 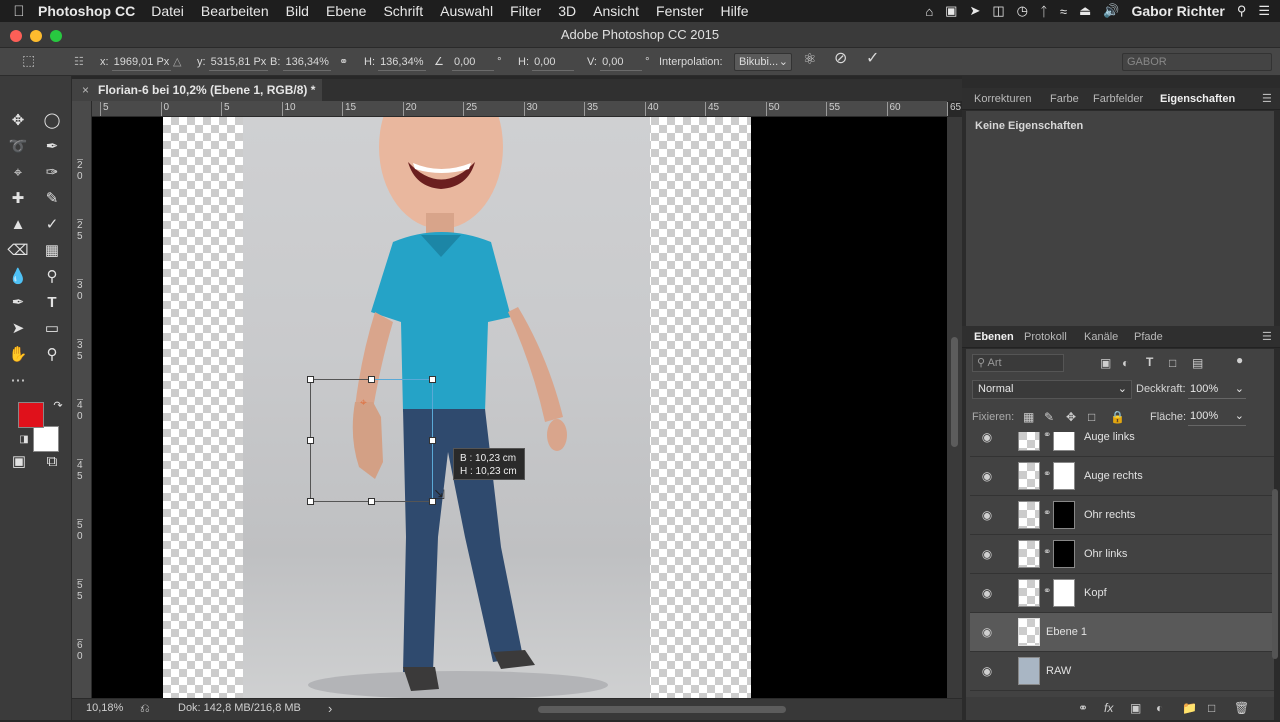 What do you see at coordinates (1122, 554) in the screenshot?
I see `layer-row: ◉ ⚭ Ohr links` at bounding box center [1122, 554].